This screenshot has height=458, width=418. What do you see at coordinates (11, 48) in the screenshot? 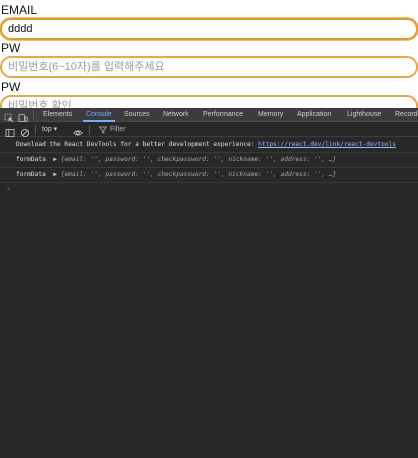
I see `password-label: PW` at bounding box center [11, 48].